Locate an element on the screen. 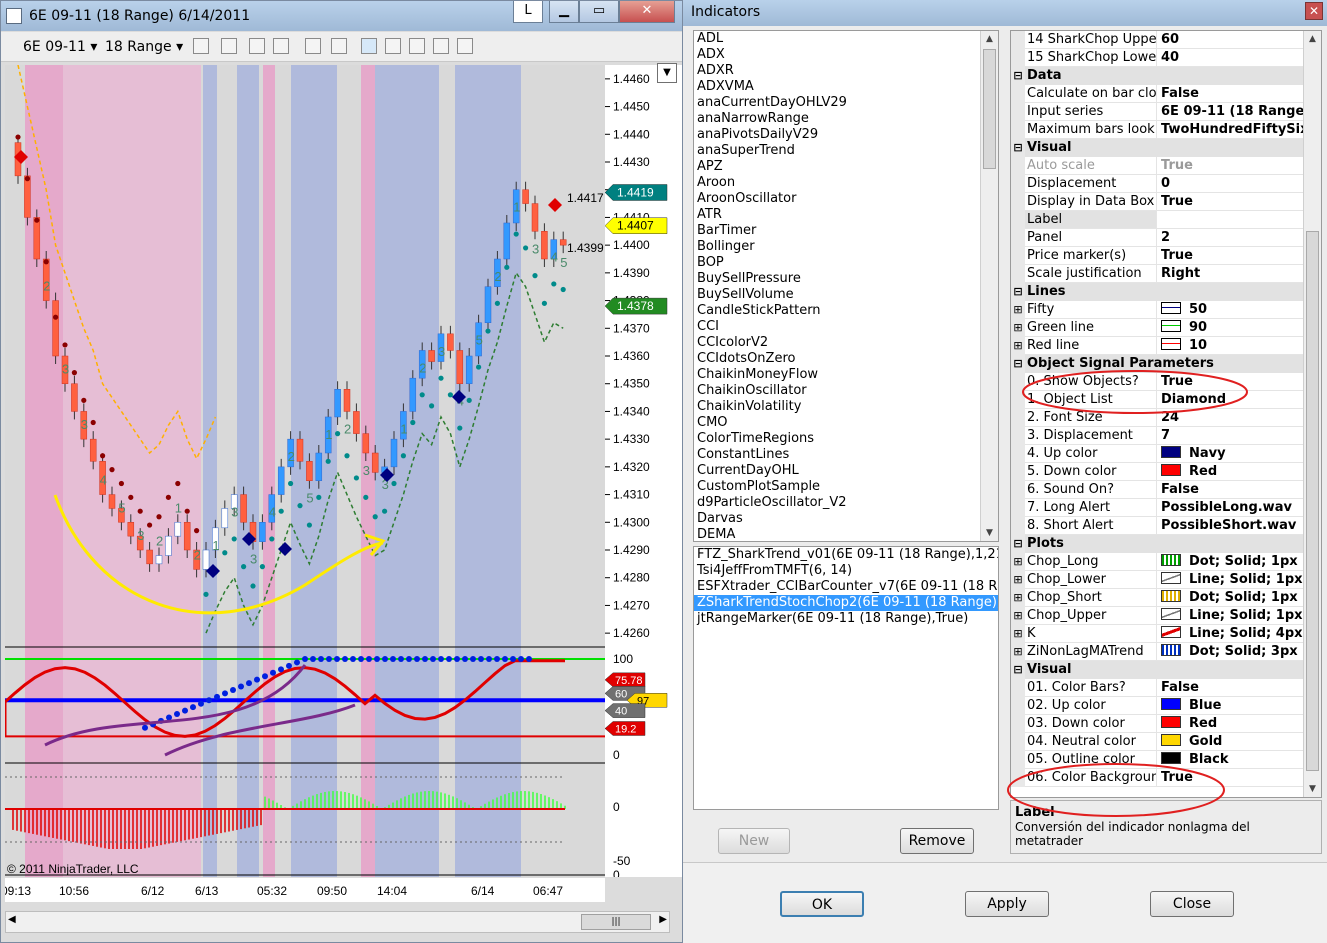 The image size is (1327, 943). property-category: ⊟ Plots is located at coordinates (1158, 544).